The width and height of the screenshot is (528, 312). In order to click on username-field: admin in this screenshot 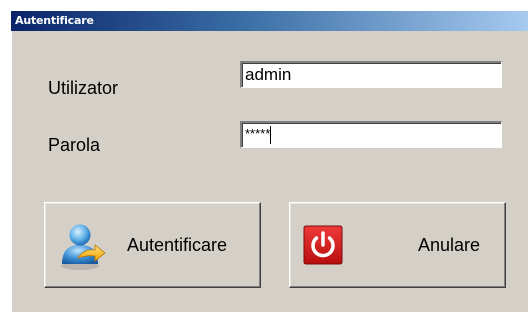, I will do `click(371, 74)`.